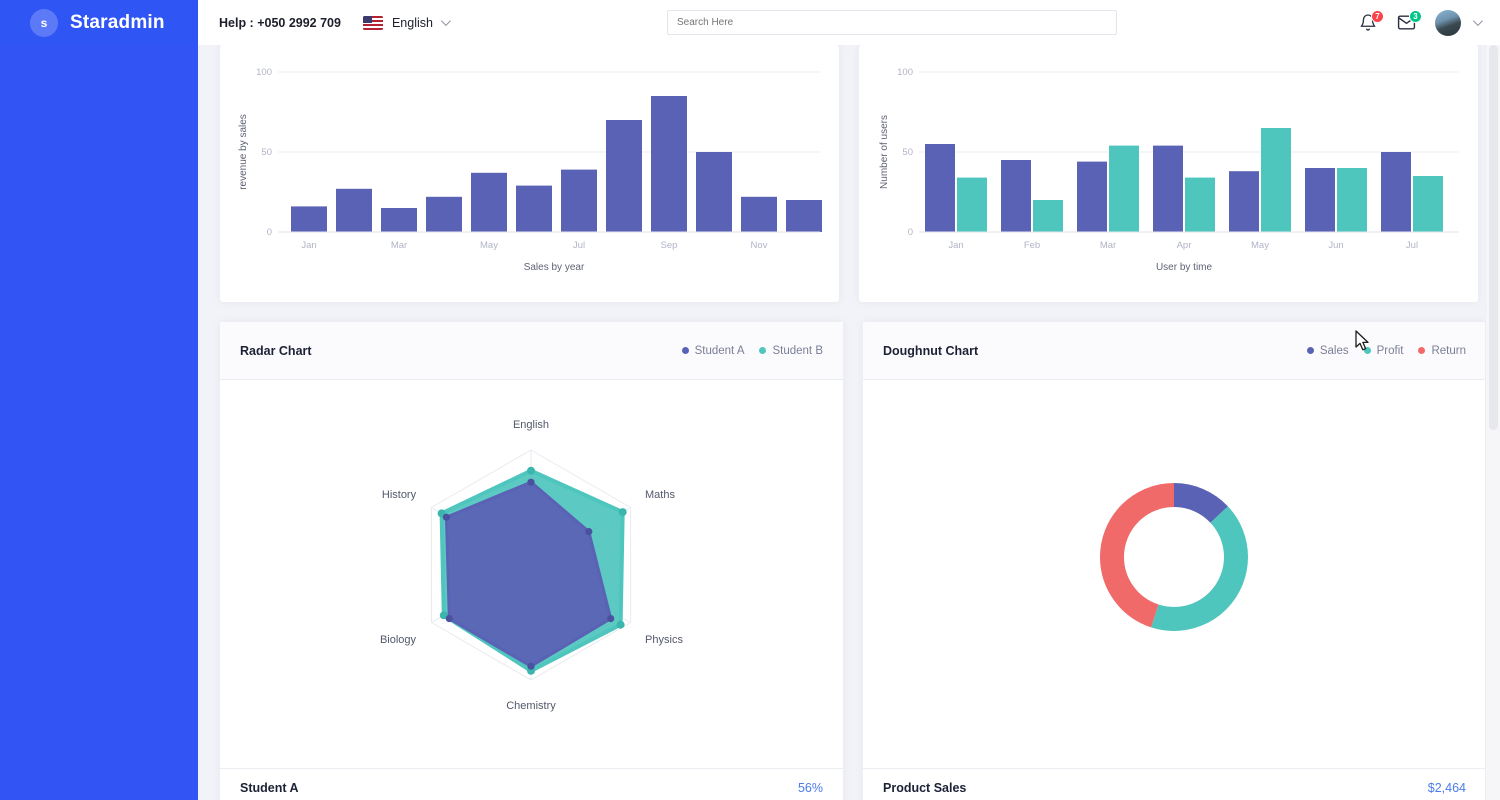  I want to click on legend-item-student-a: Student A, so click(713, 350).